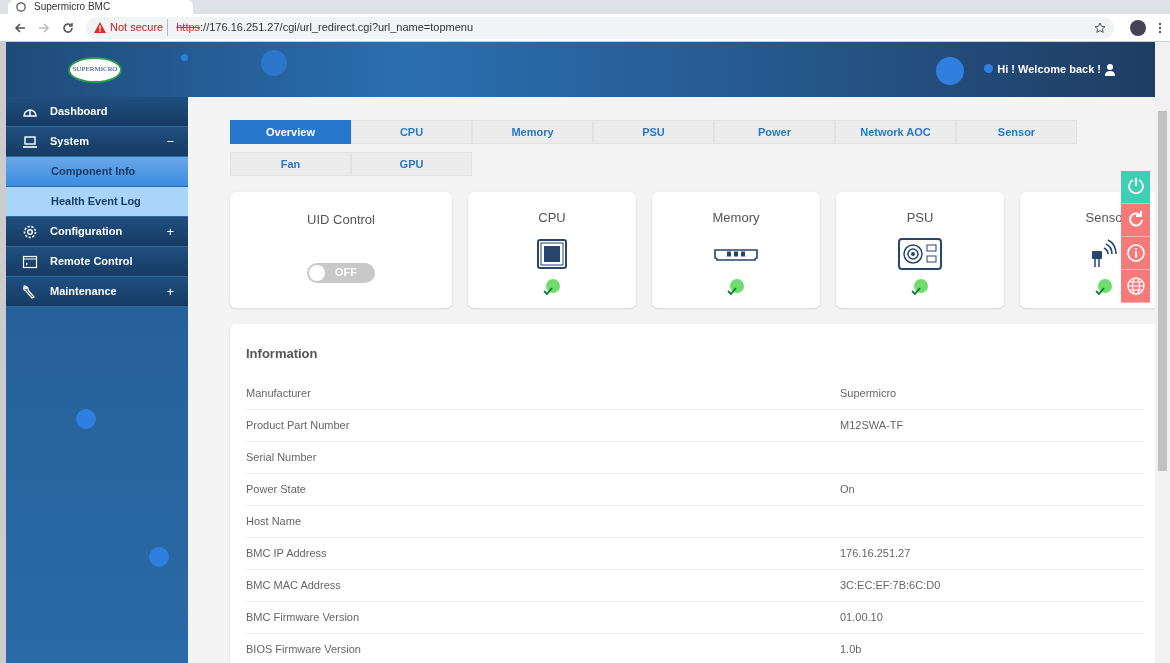  What do you see at coordinates (861, 617) in the screenshot?
I see `info-value: 01.00.10` at bounding box center [861, 617].